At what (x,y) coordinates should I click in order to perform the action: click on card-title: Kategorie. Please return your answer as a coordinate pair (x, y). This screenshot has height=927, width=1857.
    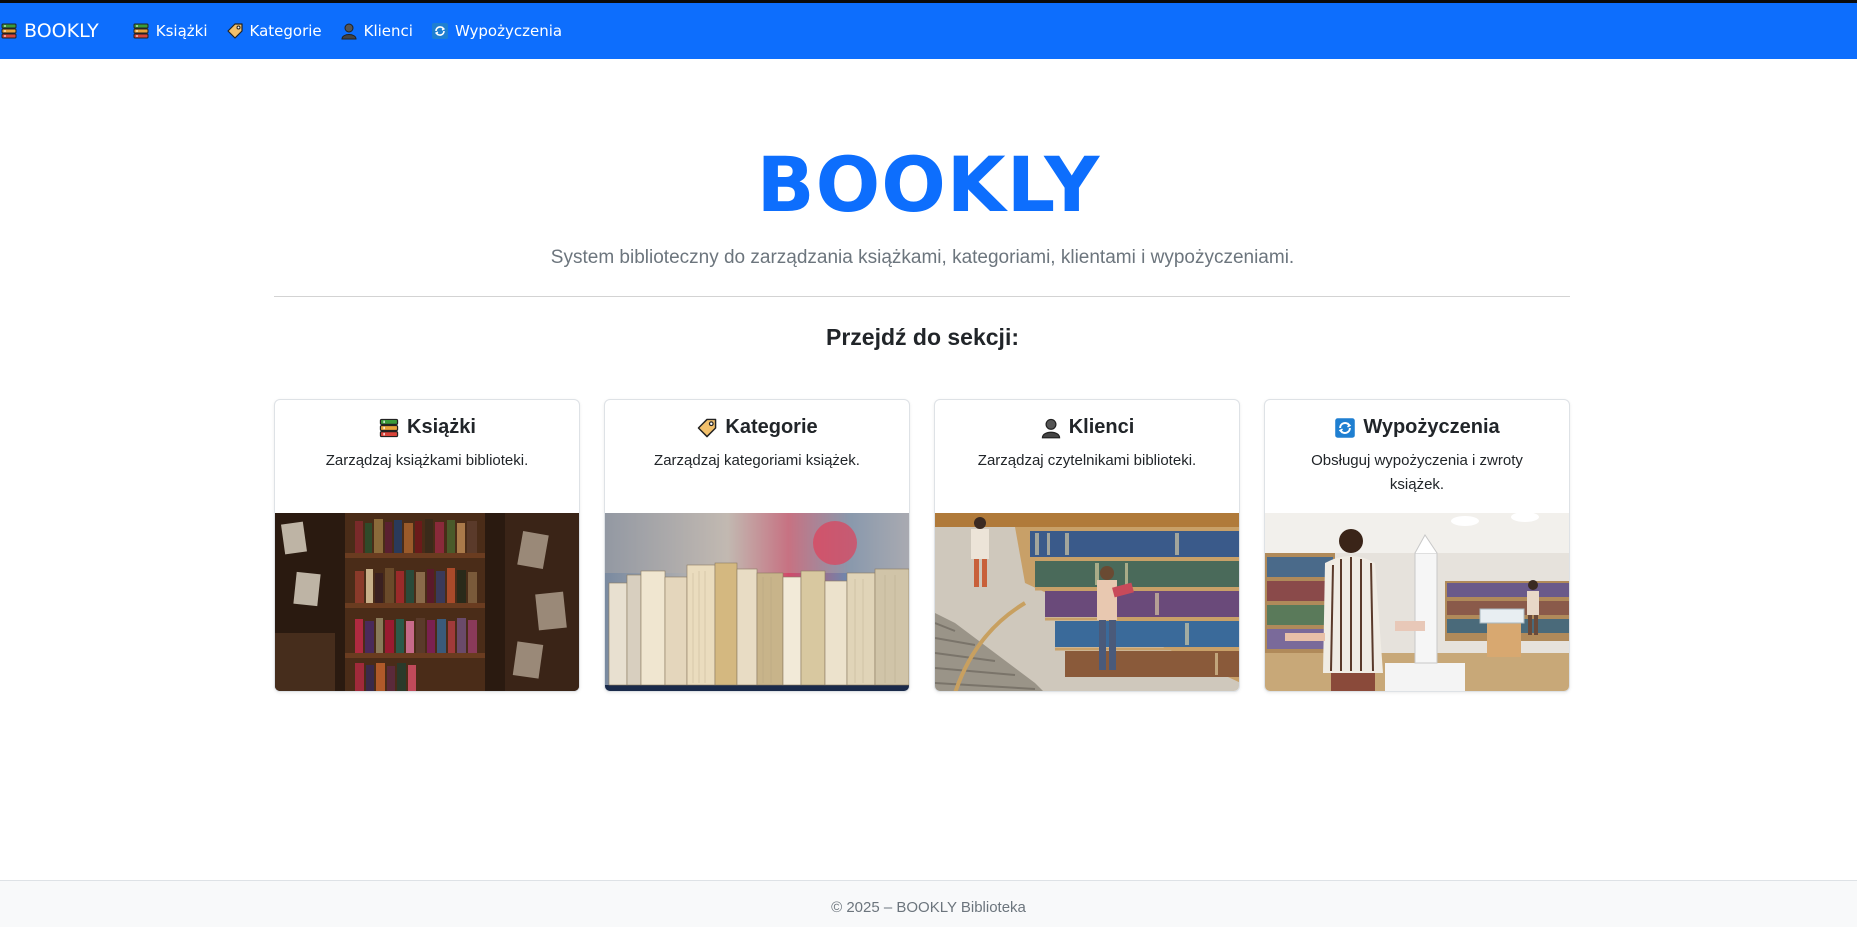
    Looking at the image, I should click on (757, 427).